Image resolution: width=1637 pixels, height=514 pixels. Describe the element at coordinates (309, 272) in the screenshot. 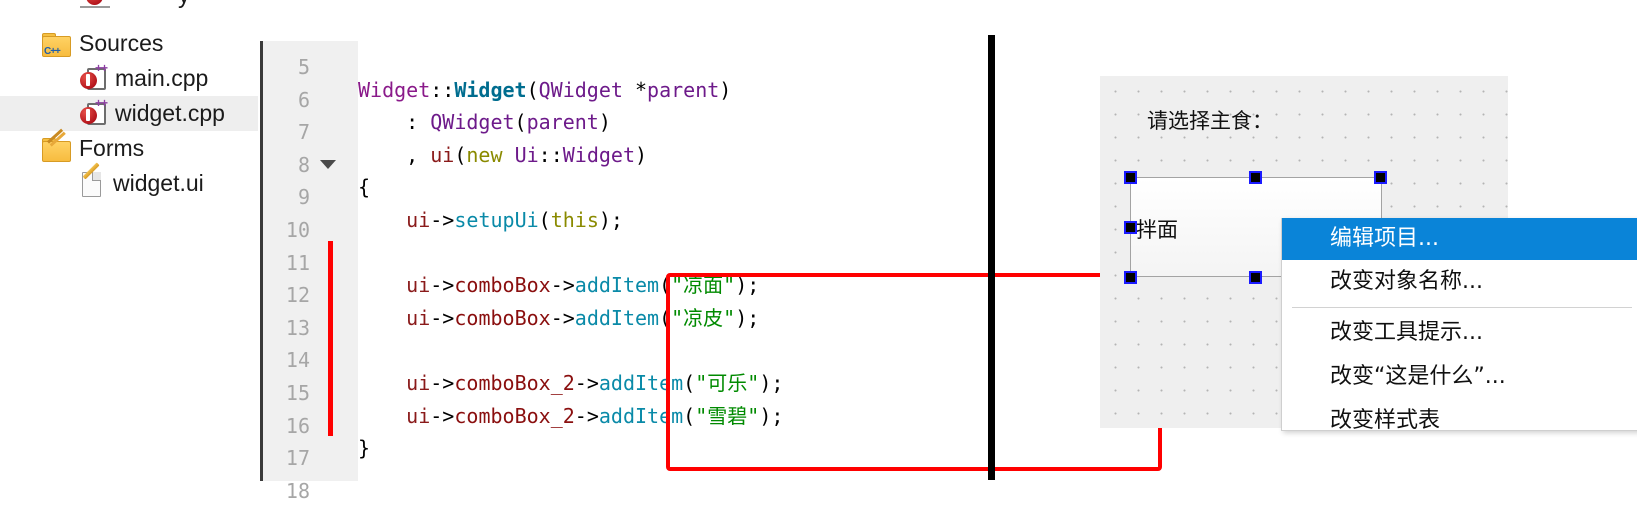

I see `line-number-gutter: 5 6 7 8 9 10 11 12 13 14 15 16 17 18` at that location.